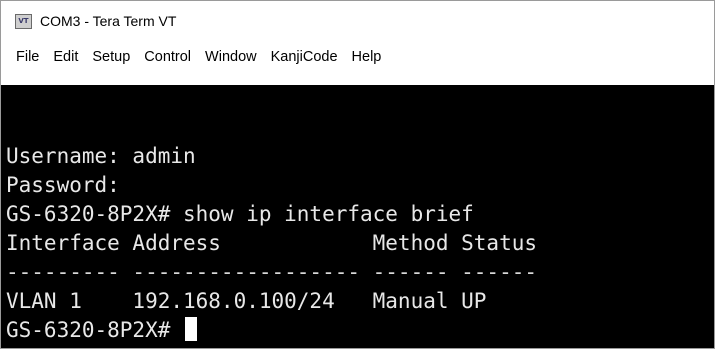 The image size is (715, 349). Describe the element at coordinates (101, 156) in the screenshot. I see `terminal-line-username: Username: admin` at that location.